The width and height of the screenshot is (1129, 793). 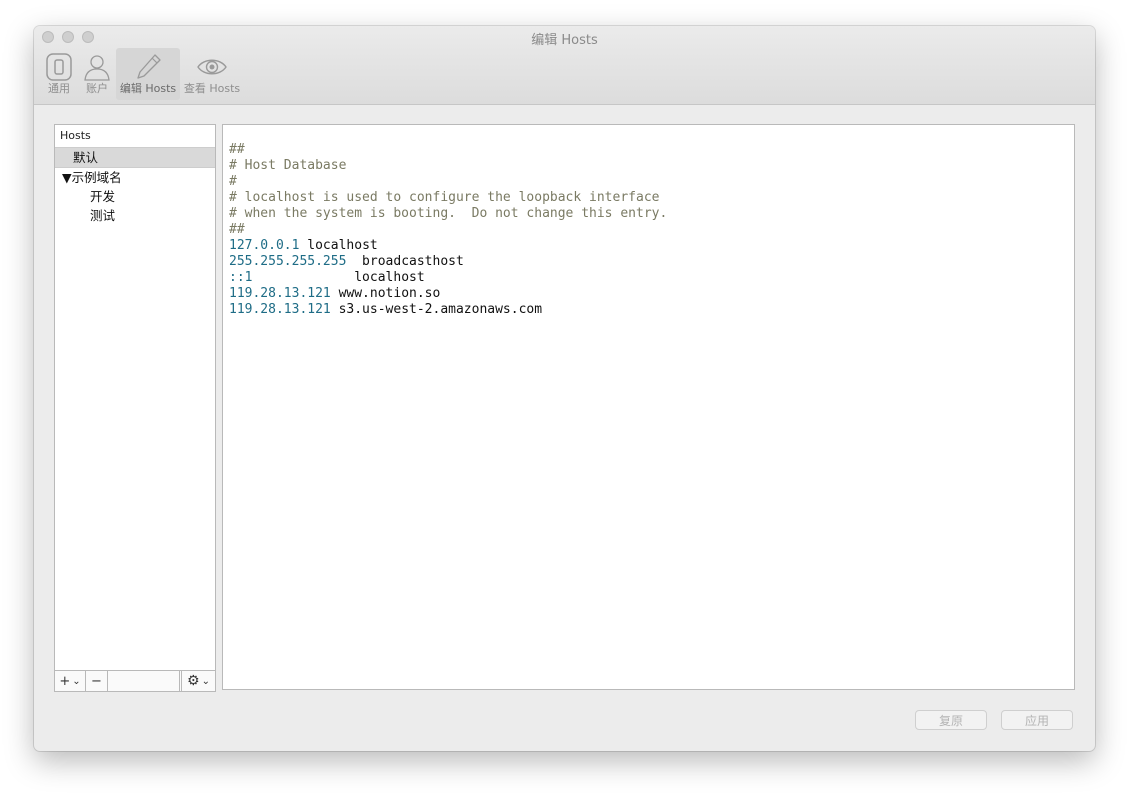 I want to click on toolbar-tab-view-hosts: 查看 Hosts, so click(x=212, y=74).